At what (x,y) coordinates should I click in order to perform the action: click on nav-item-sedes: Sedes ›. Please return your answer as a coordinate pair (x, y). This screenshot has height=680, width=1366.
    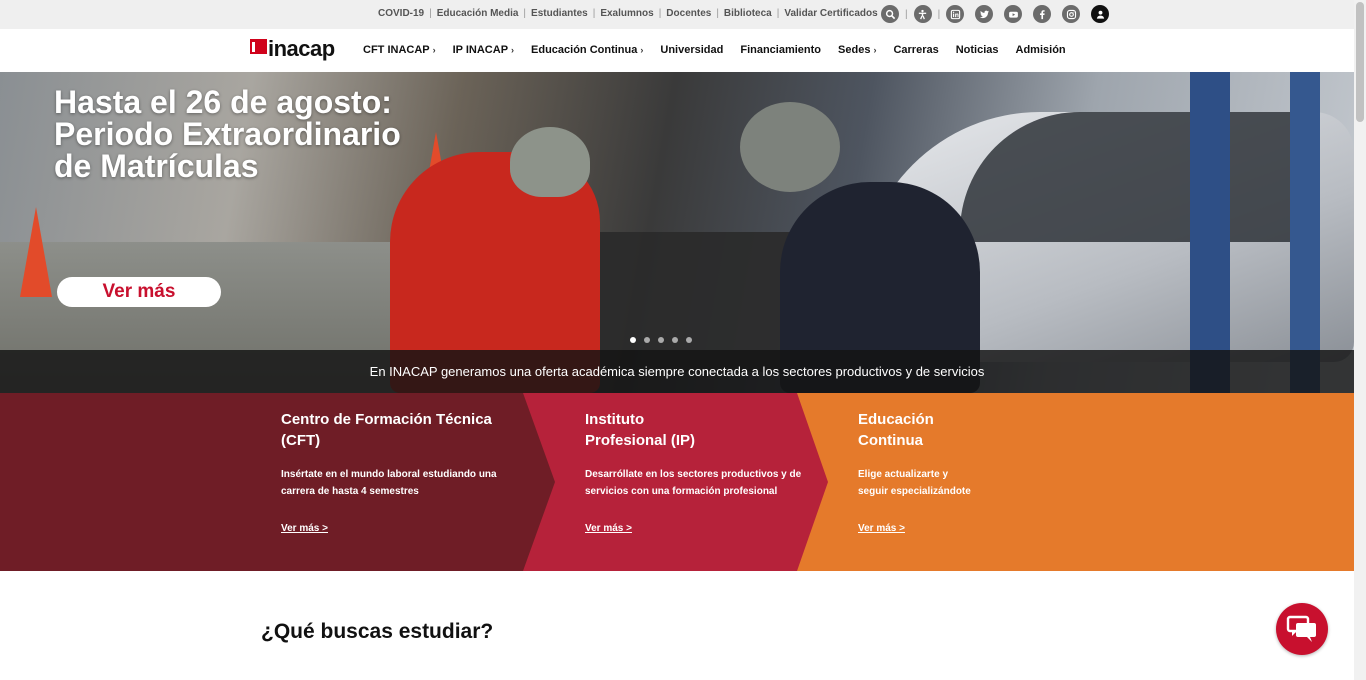
    Looking at the image, I should click on (857, 50).